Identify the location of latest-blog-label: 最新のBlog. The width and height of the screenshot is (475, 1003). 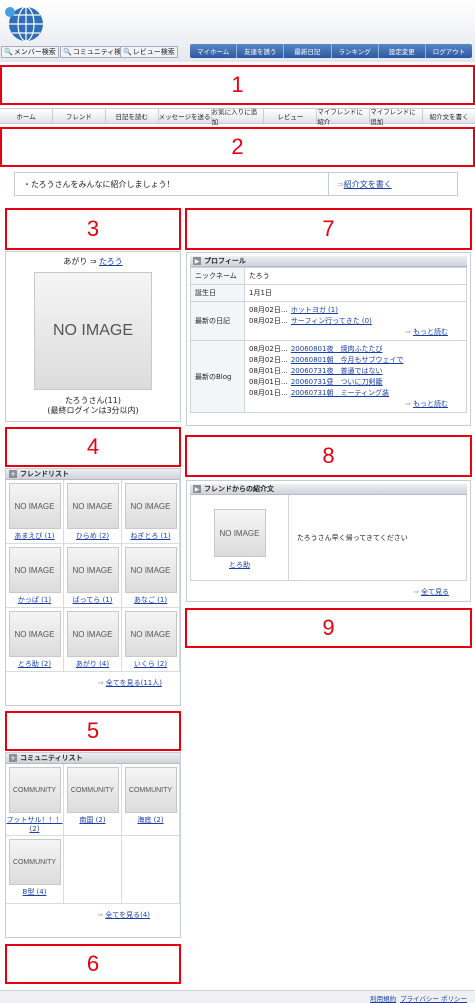
(217, 376).